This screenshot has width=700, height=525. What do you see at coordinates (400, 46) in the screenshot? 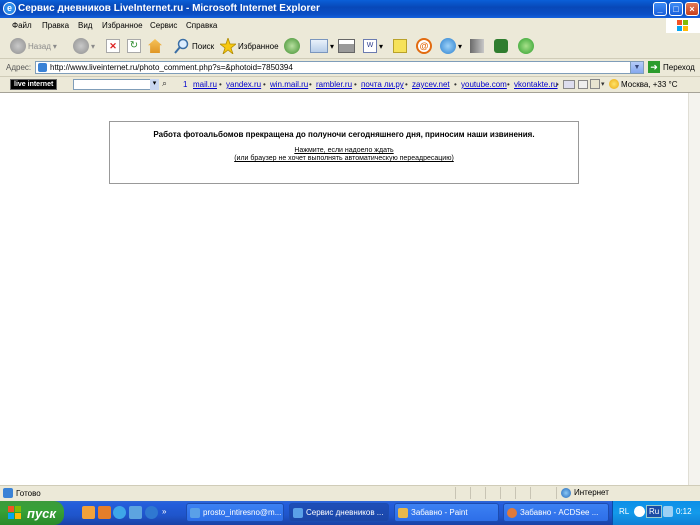
I see `discuss-button` at bounding box center [400, 46].